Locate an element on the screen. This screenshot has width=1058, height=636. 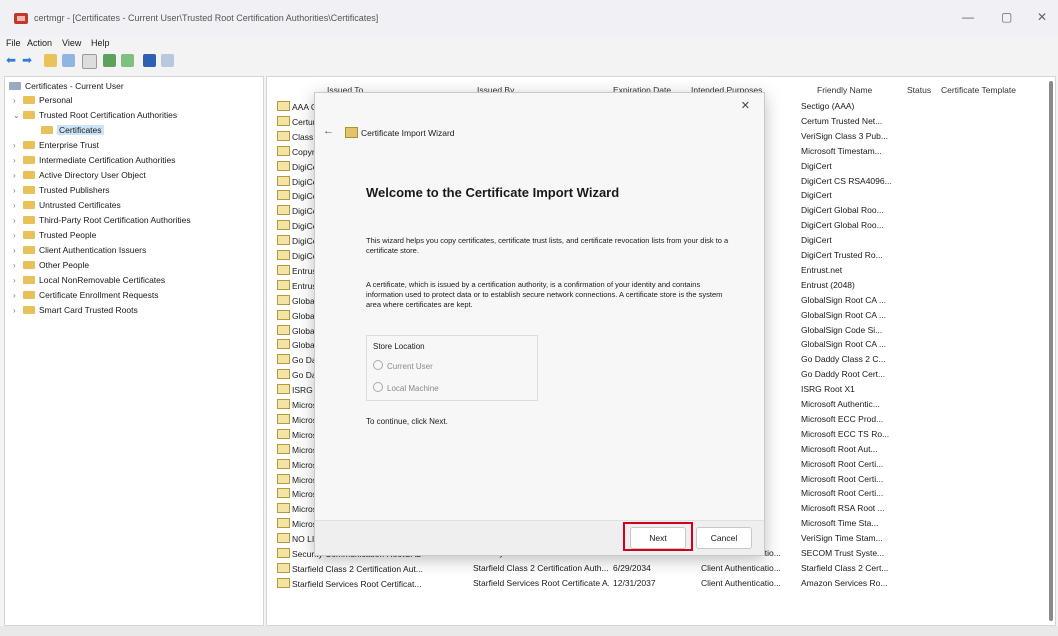
next-button: Next is located at coordinates (658, 538).